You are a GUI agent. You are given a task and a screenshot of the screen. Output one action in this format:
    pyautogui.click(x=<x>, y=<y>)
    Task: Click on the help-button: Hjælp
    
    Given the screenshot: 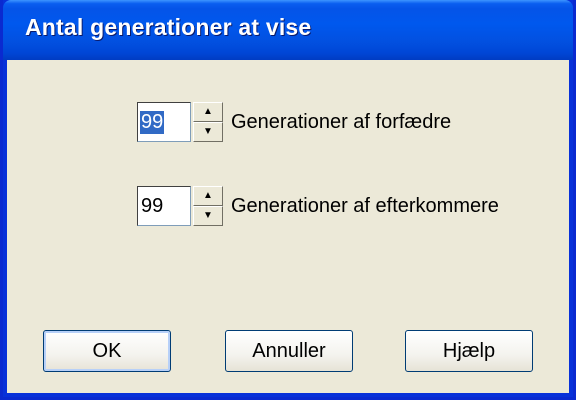 What is the action you would take?
    pyautogui.click(x=469, y=351)
    